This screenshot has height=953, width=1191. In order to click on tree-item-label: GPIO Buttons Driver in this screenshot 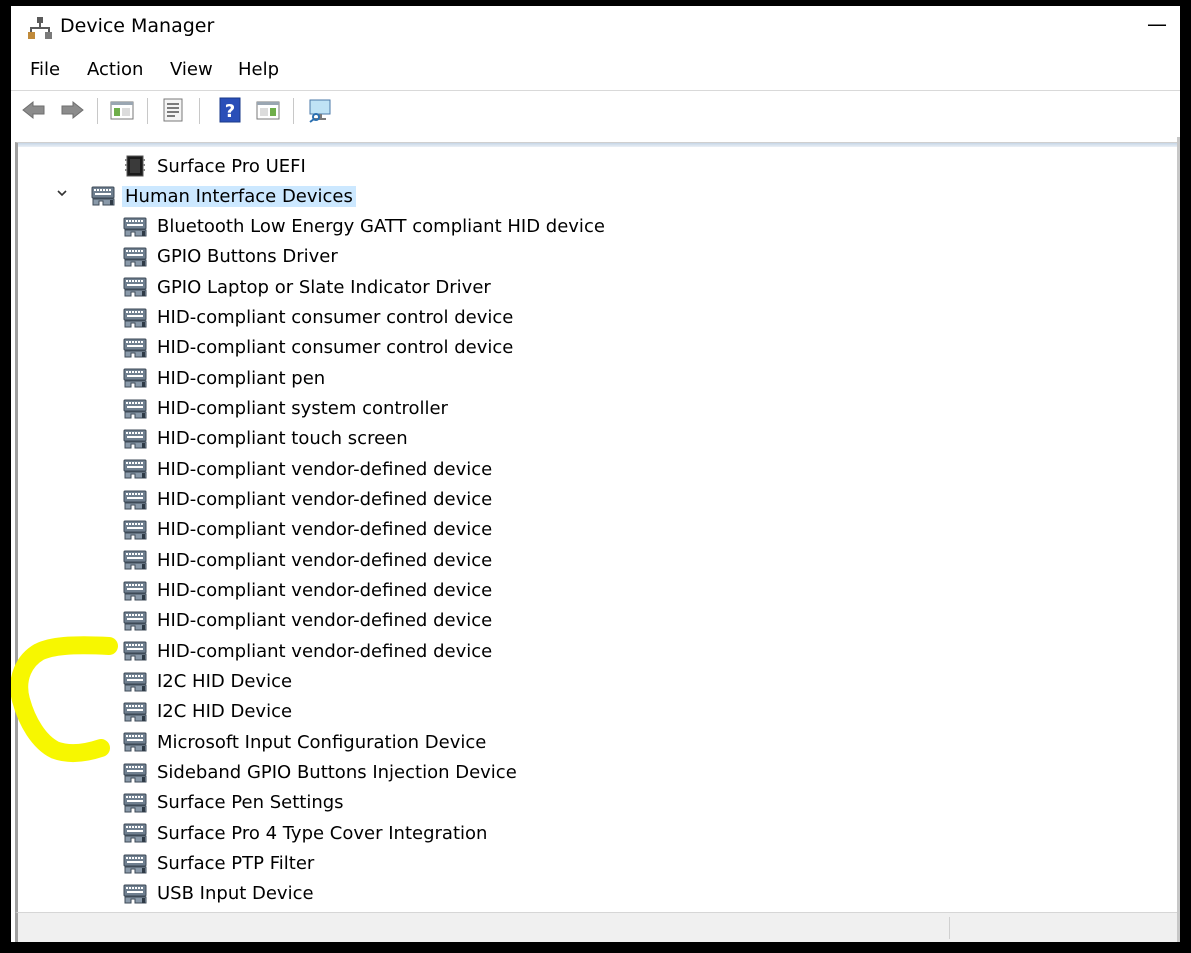, I will do `click(247, 257)`.